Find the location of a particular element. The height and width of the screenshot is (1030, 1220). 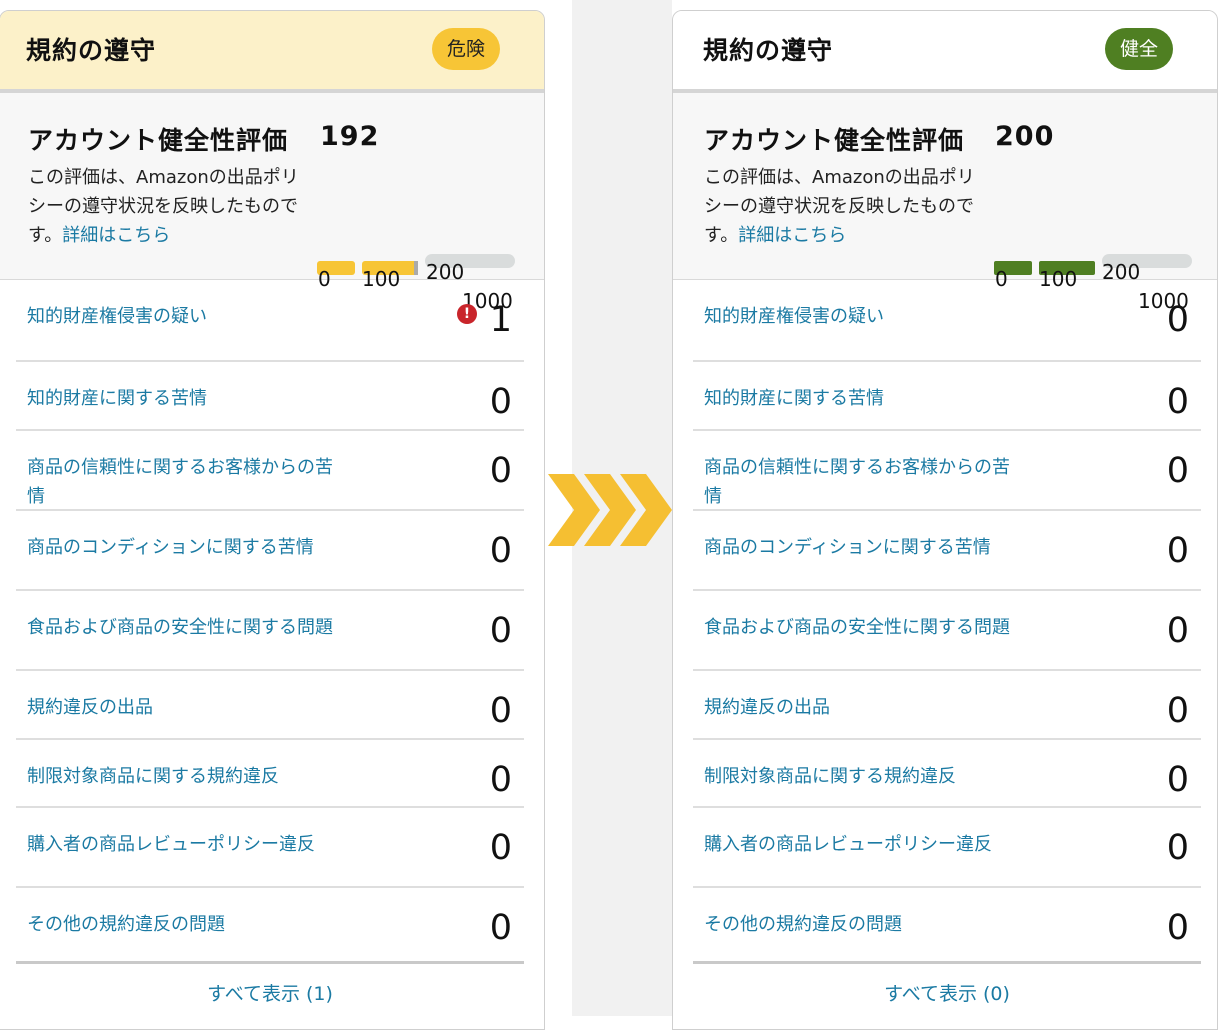

rating-score: 192 is located at coordinates (350, 136).